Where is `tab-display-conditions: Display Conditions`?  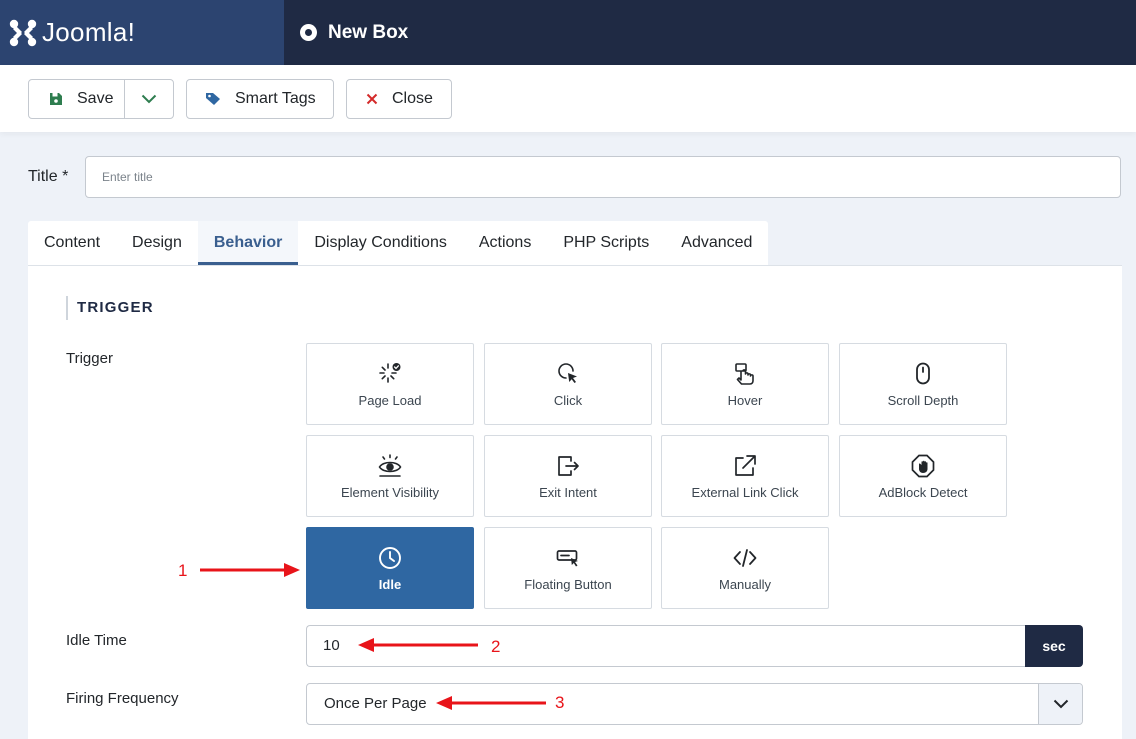 tab-display-conditions: Display Conditions is located at coordinates (380, 243).